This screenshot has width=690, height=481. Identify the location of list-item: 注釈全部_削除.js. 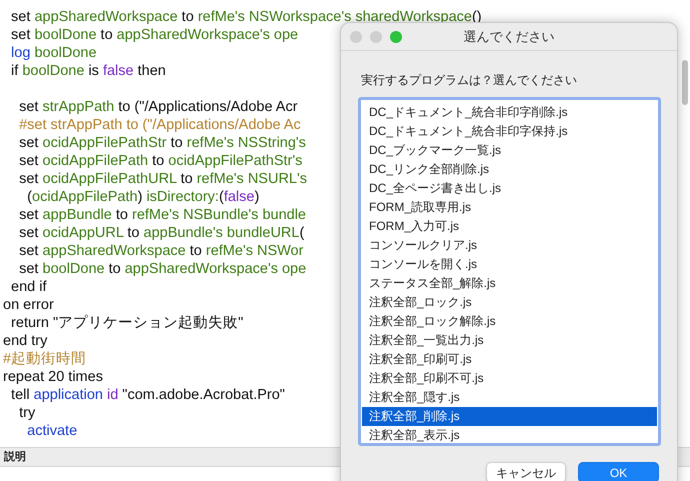
(509, 416).